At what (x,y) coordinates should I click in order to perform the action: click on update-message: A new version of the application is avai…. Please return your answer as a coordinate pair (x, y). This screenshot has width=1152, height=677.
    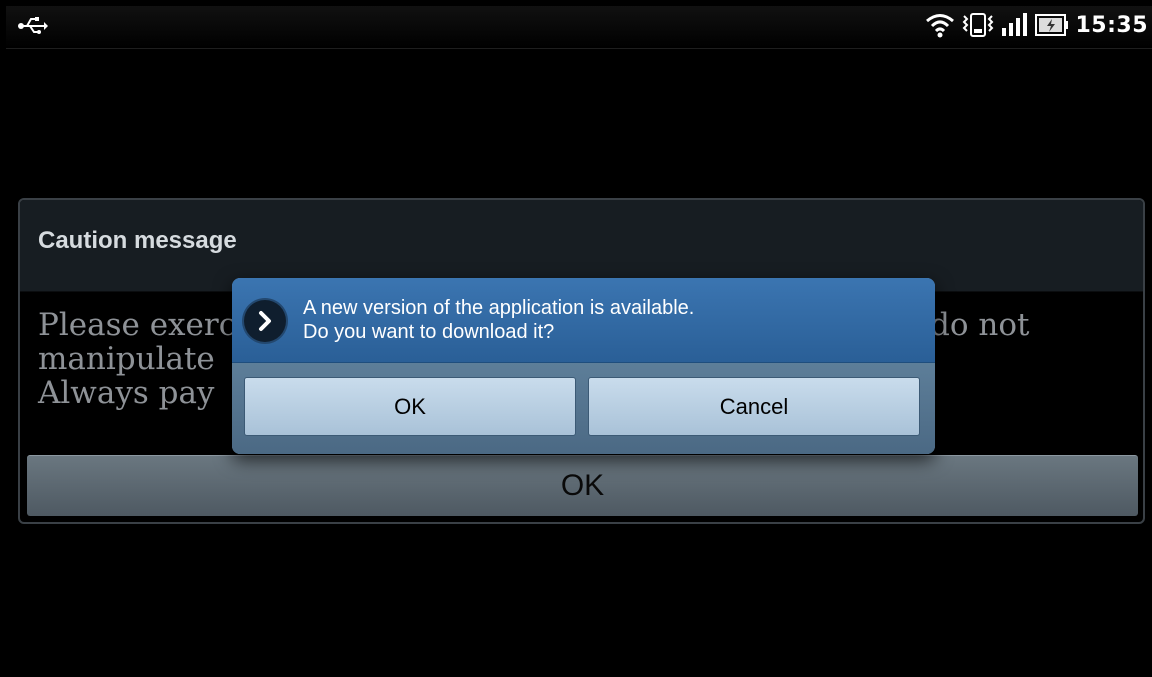
    Looking at the image, I should click on (498, 320).